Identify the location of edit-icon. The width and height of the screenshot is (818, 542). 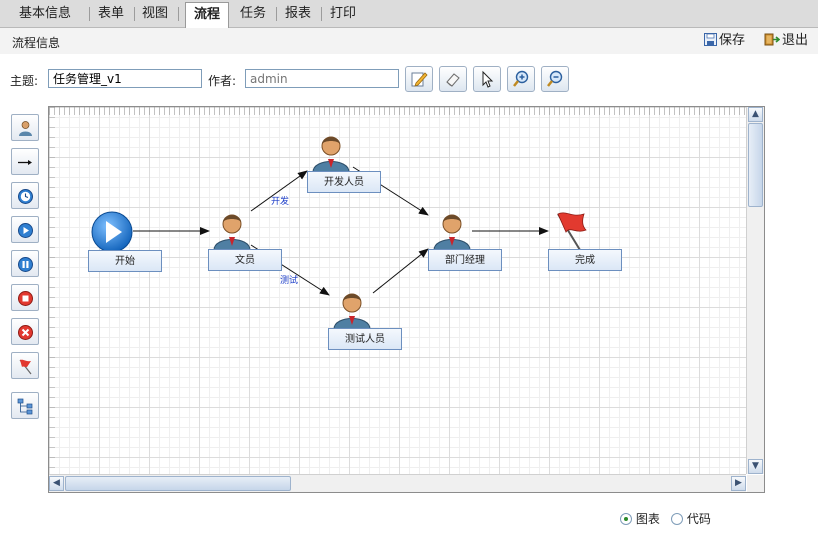
(419, 79).